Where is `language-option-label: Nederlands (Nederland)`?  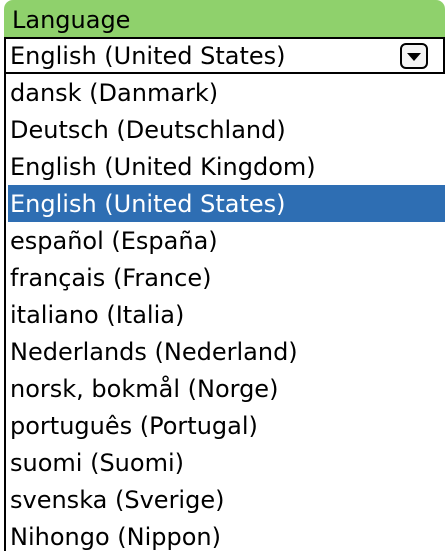 language-option-label: Nederlands (Nederland) is located at coordinates (154, 352).